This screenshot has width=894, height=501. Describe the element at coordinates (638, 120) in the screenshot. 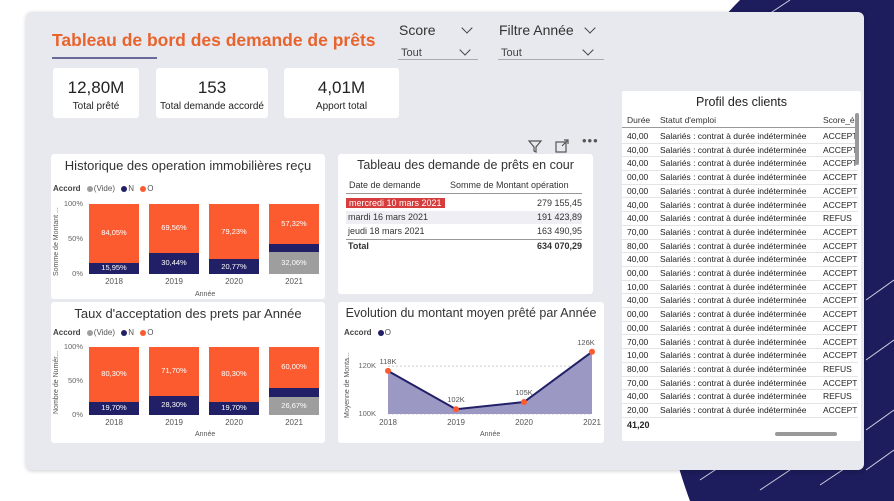

I see `column-header-duree: Durée` at that location.